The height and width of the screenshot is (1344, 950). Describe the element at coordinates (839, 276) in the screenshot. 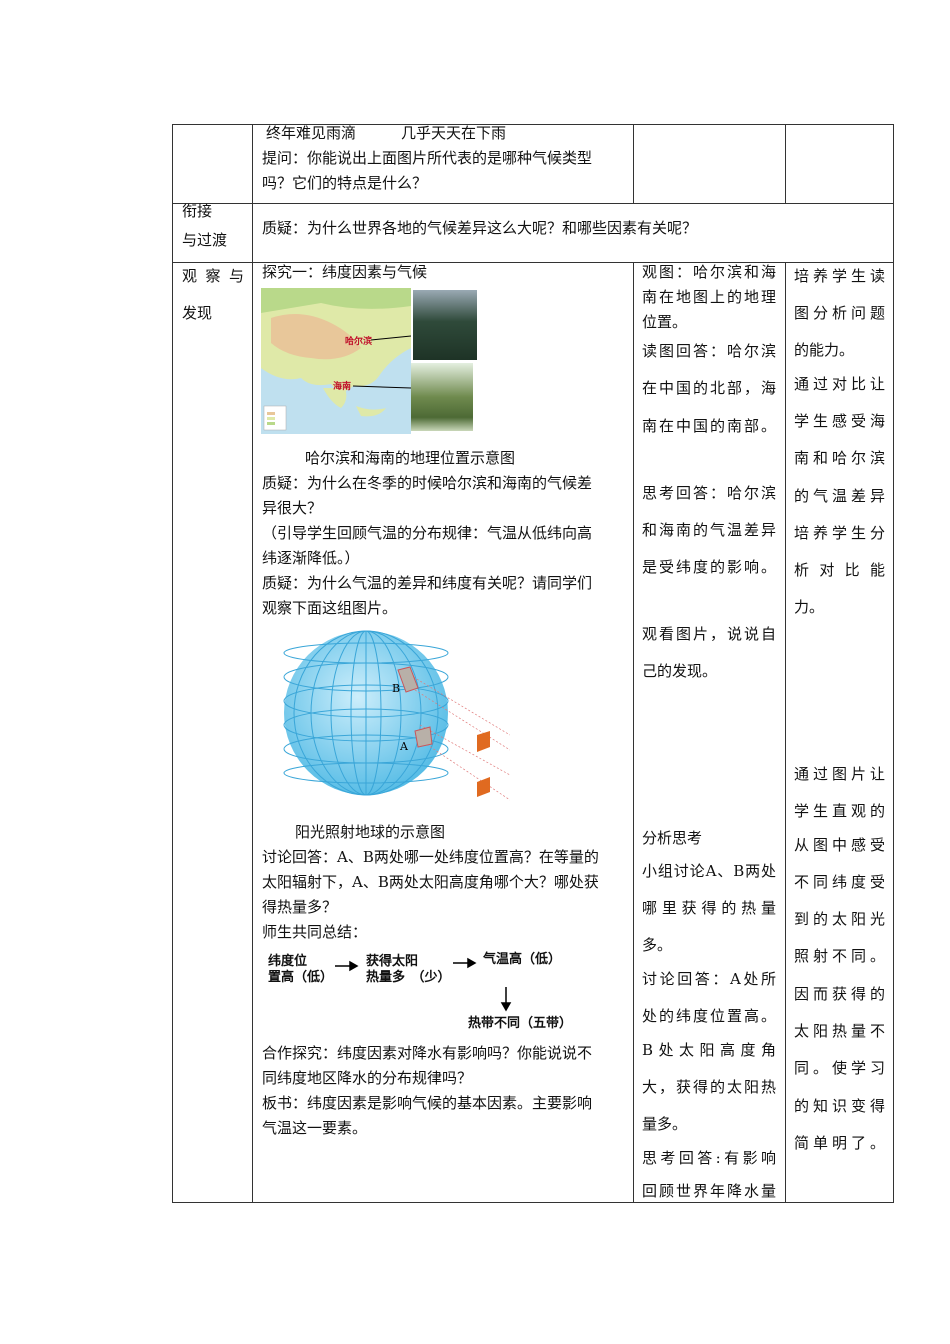

I see `design-intent-line: 培养学生读` at that location.